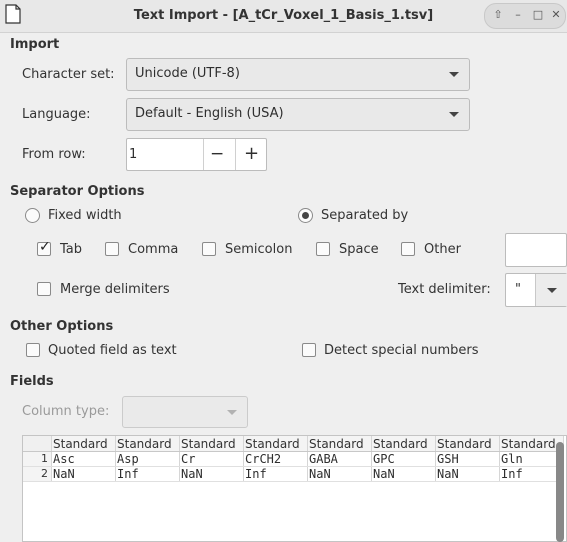 The height and width of the screenshot is (542, 567). Describe the element at coordinates (35, 44) in the screenshot. I see `import-heading: Import` at that location.